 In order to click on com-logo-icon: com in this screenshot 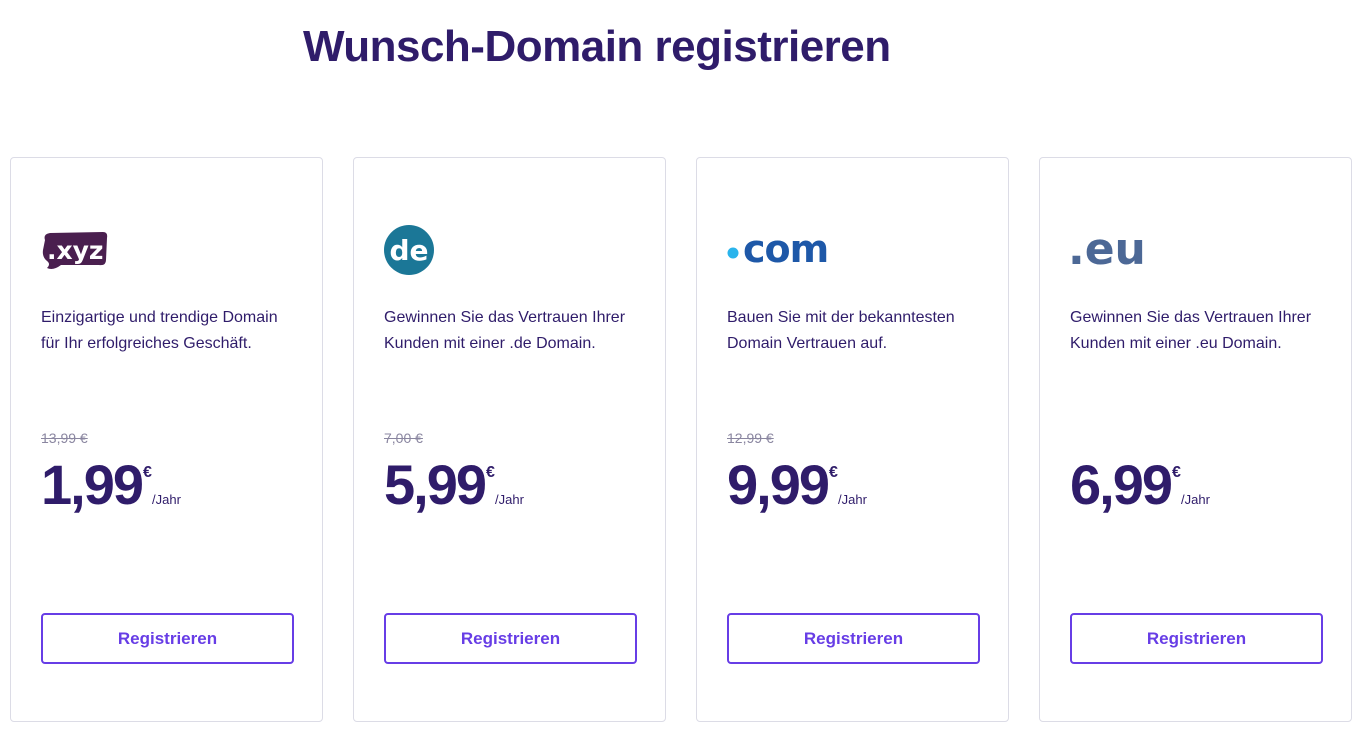, I will do `click(792, 250)`.